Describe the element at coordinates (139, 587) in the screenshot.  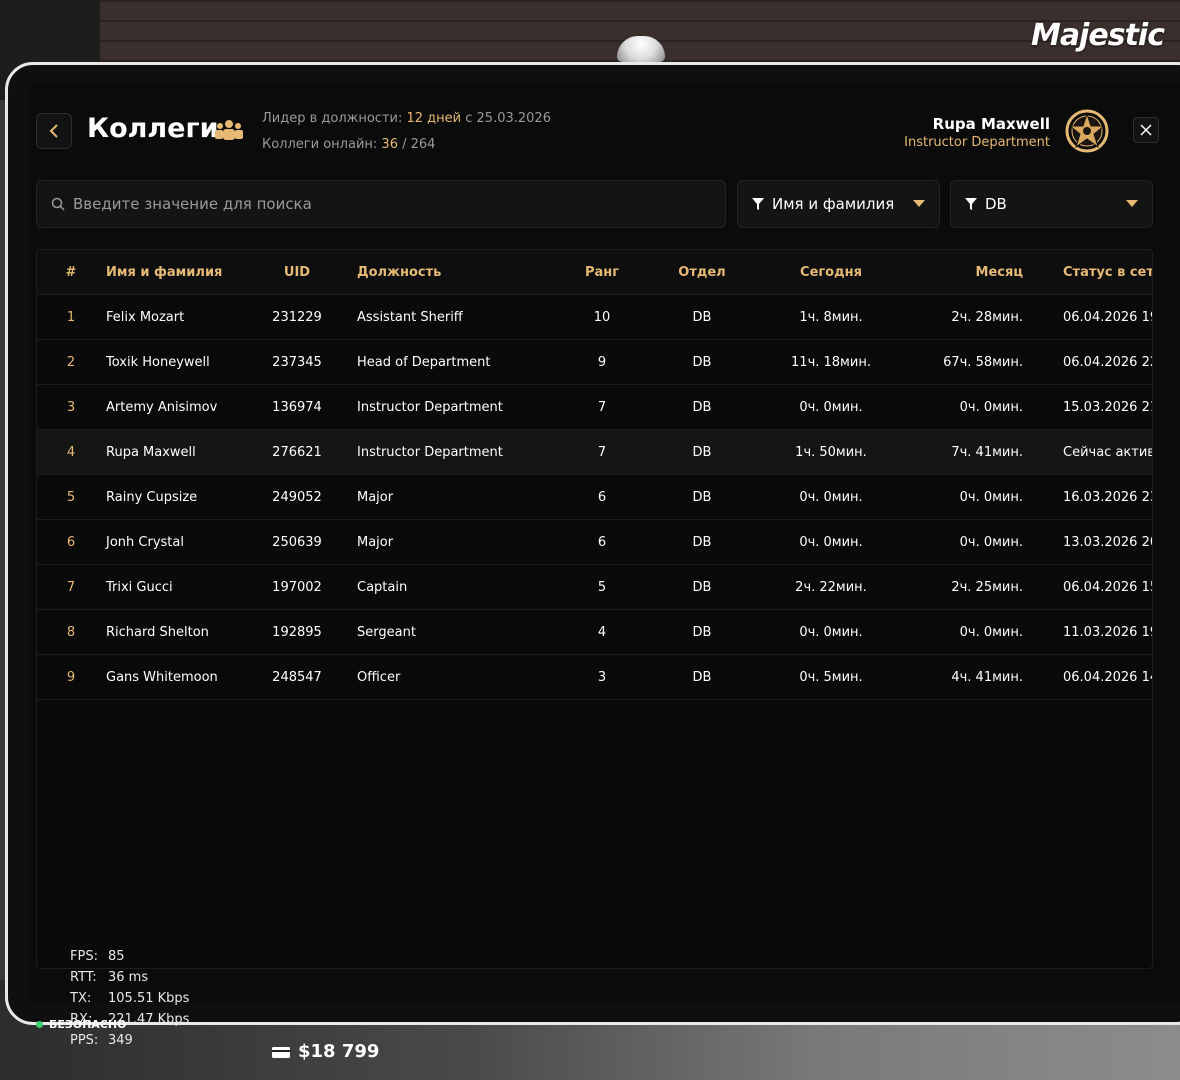
I see `cell-name: Trixi Gucci` at that location.